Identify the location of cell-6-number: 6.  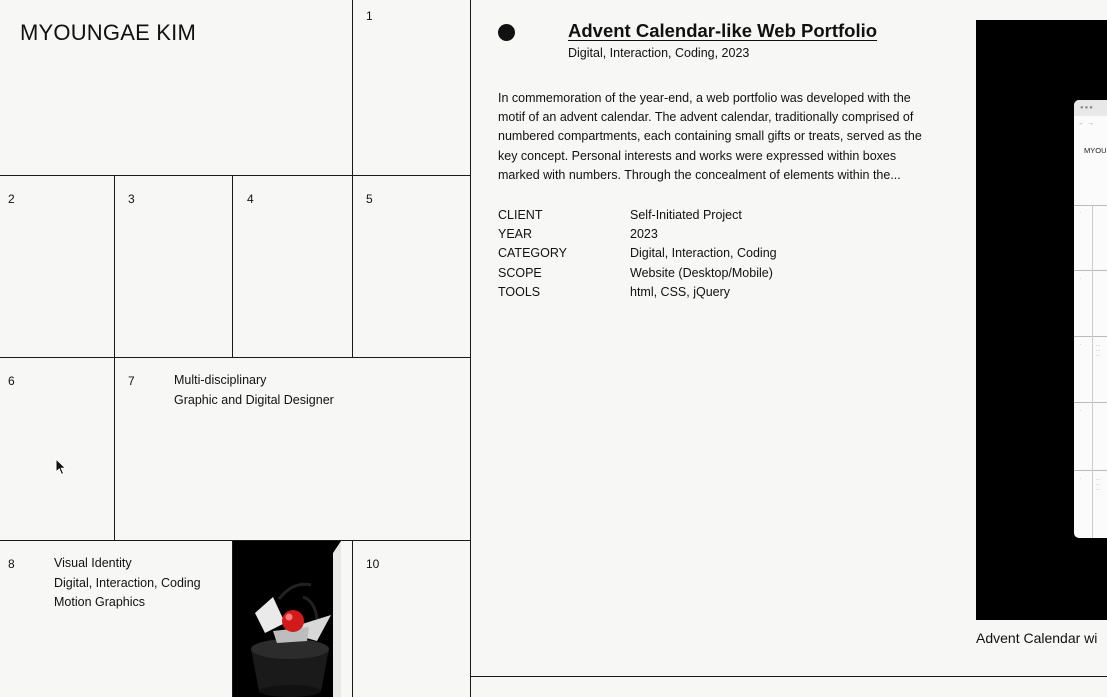
(11, 381).